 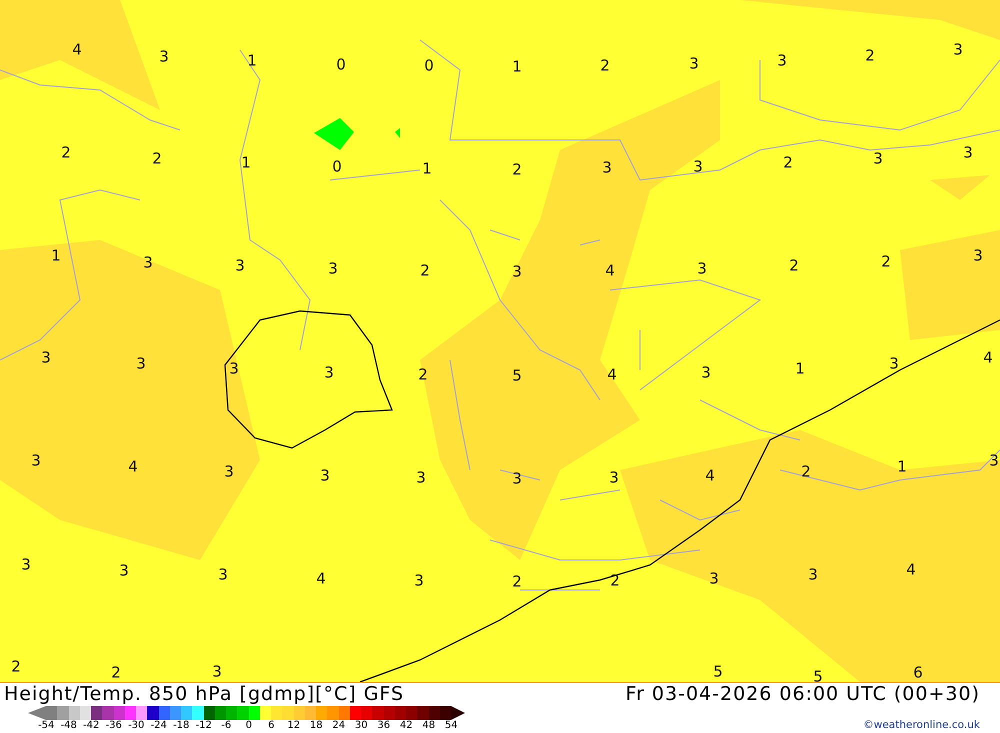 What do you see at coordinates (361, 725) in the screenshot?
I see `legend-tick-label: 30` at bounding box center [361, 725].